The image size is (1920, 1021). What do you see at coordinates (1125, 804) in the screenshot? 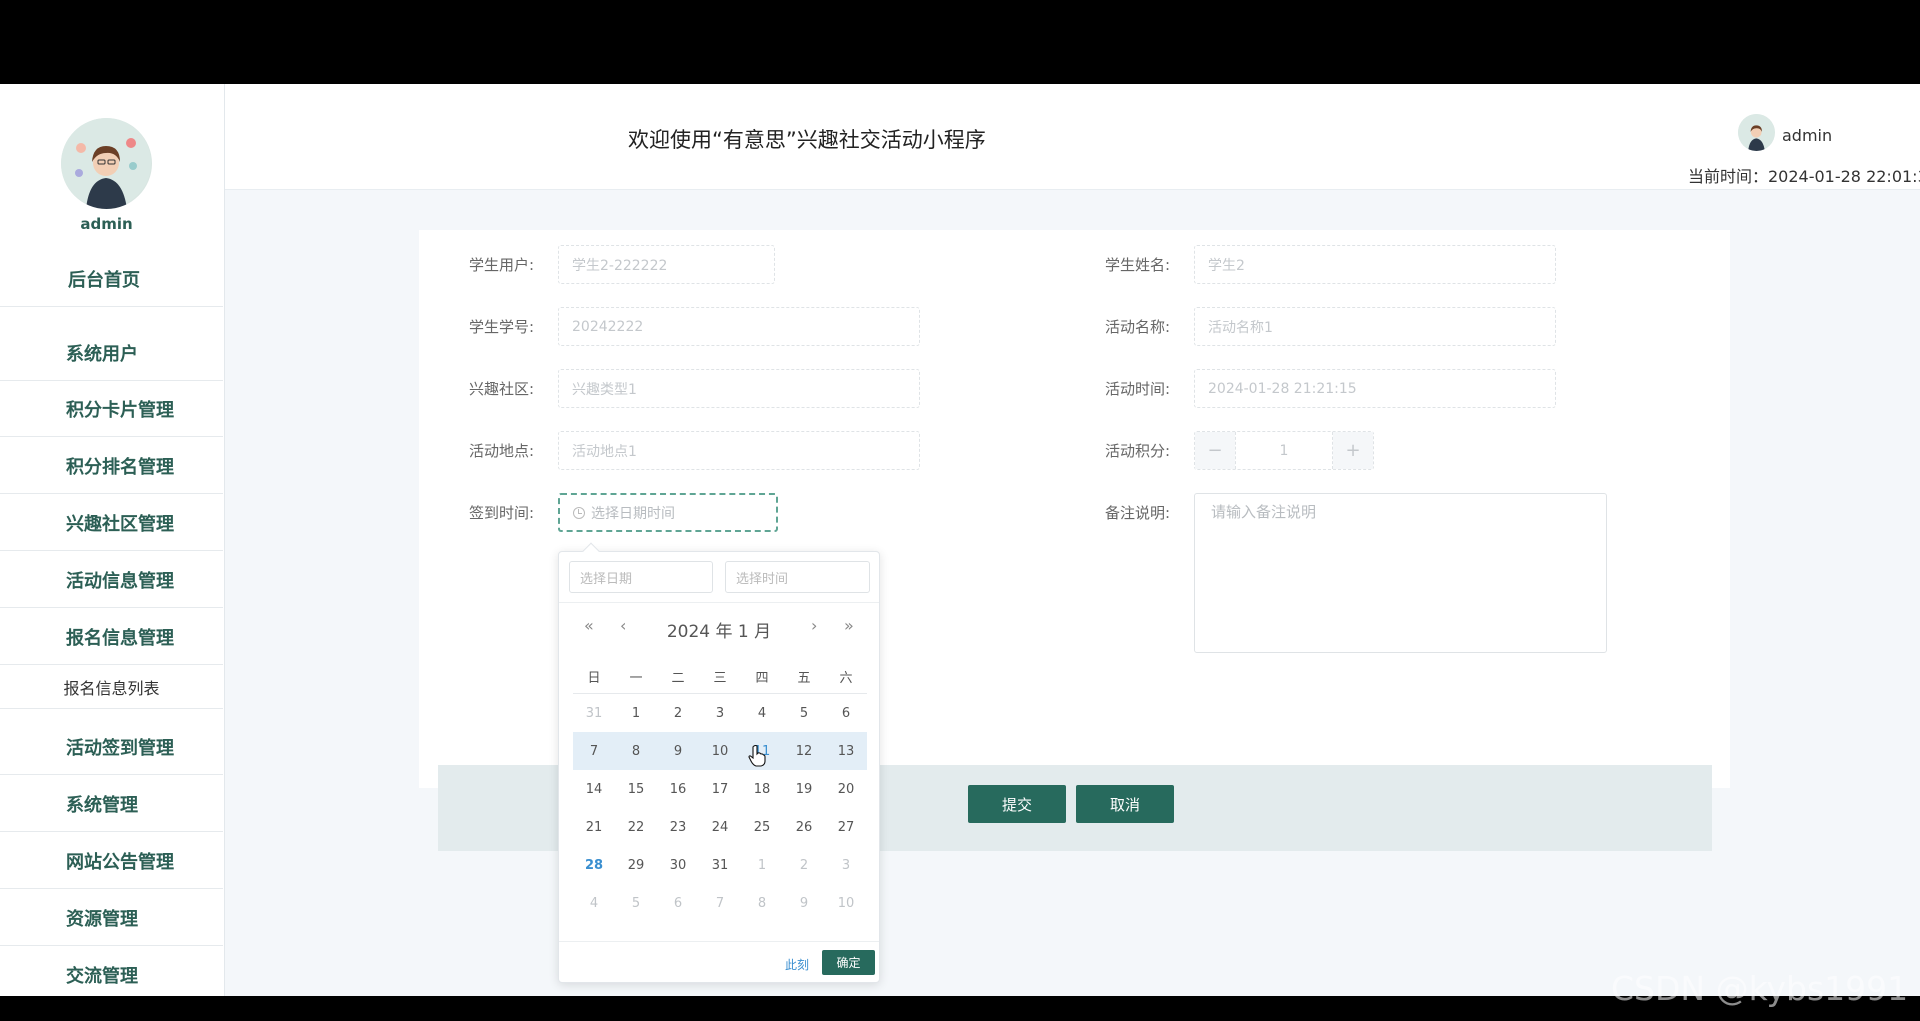
I see `cancel-button: 取消` at bounding box center [1125, 804].